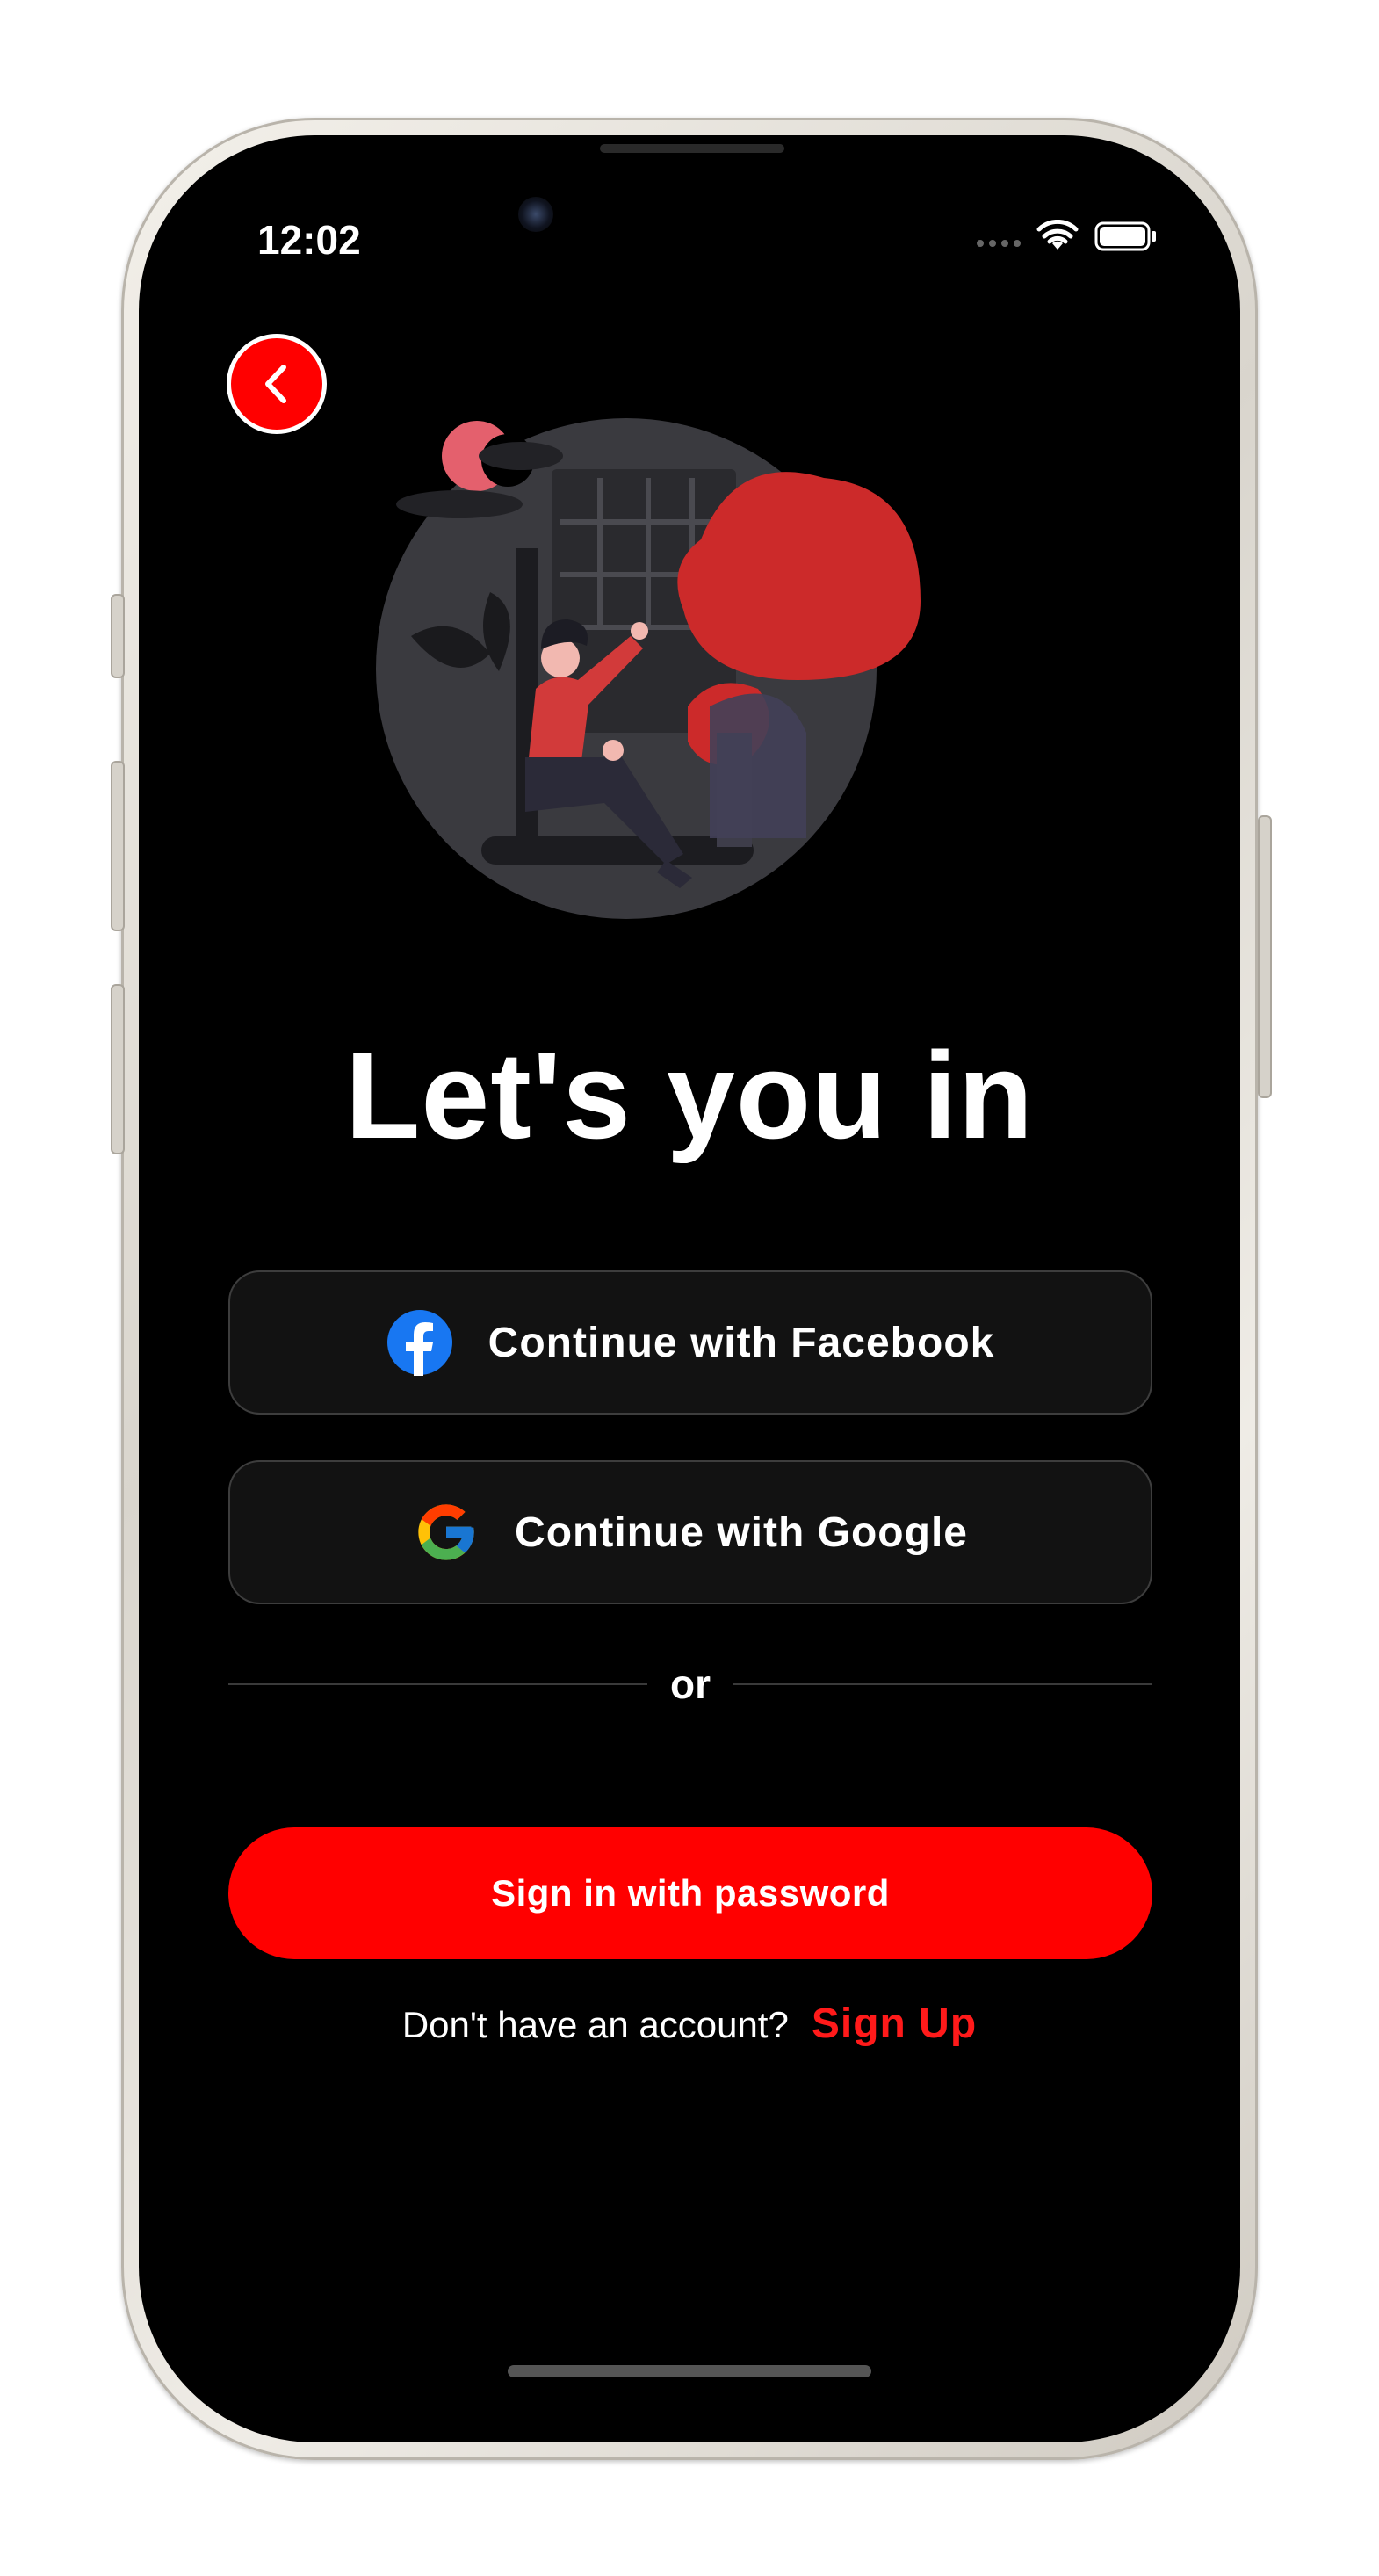 The width and height of the screenshot is (1379, 2576). Describe the element at coordinates (692, 148) in the screenshot. I see `speaker-slit` at that location.